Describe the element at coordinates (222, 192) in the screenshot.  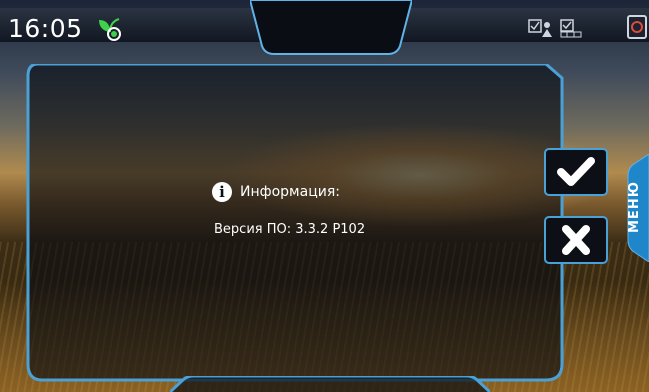
I see `info-icon: i` at that location.